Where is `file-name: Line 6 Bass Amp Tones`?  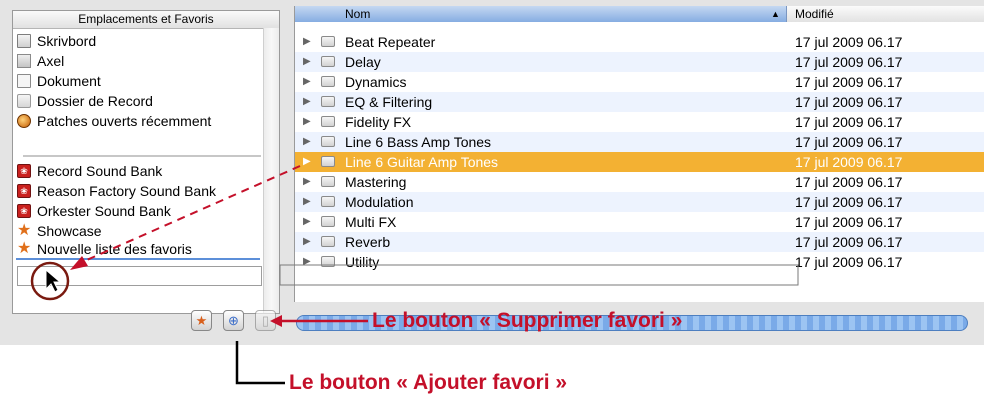
file-name: Line 6 Bass Amp Tones is located at coordinates (418, 142).